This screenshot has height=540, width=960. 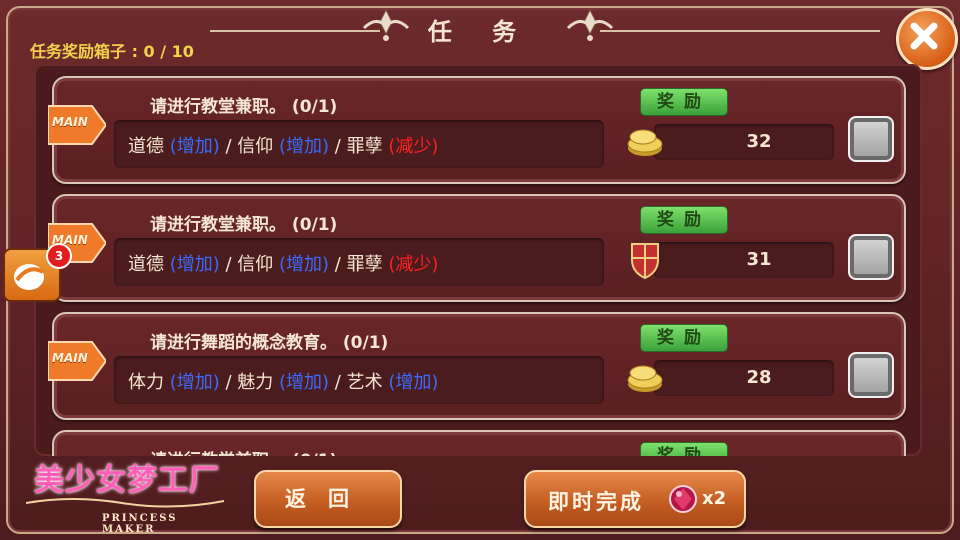 I want to click on logo-title: 美少女梦工厂, so click(x=127, y=480).